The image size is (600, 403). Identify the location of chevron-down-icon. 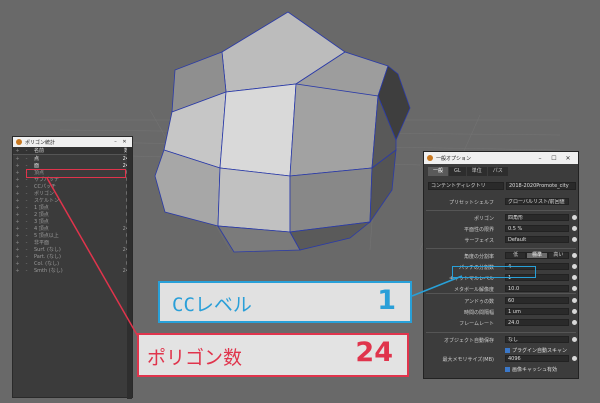
(574, 339).